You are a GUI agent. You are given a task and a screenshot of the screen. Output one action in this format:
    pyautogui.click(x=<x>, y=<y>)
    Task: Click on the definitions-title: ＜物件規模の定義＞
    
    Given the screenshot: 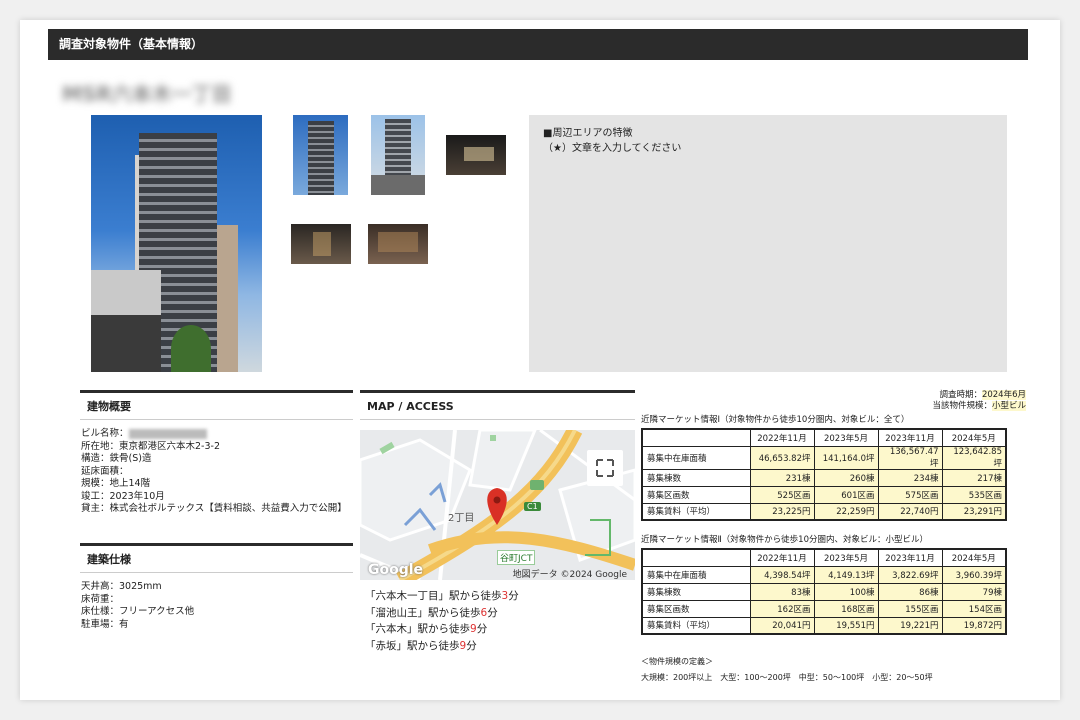 What is the action you would take?
    pyautogui.click(x=677, y=661)
    